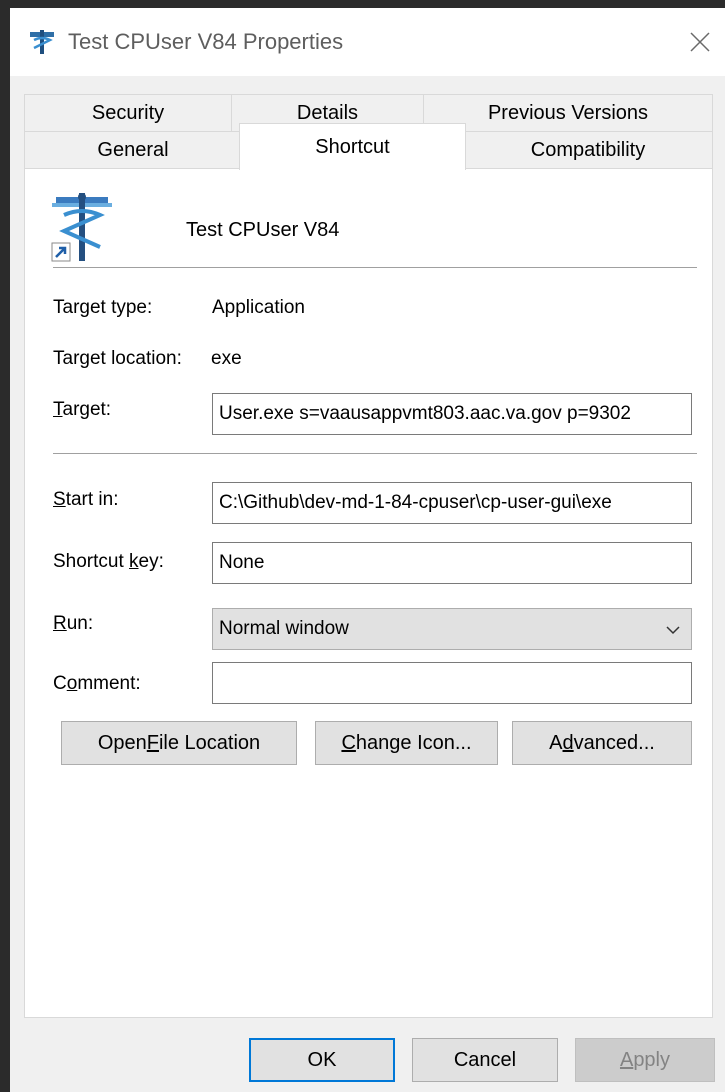 The width and height of the screenshot is (725, 1092). What do you see at coordinates (109, 683) in the screenshot?
I see `comment-label-rest: mment:` at bounding box center [109, 683].